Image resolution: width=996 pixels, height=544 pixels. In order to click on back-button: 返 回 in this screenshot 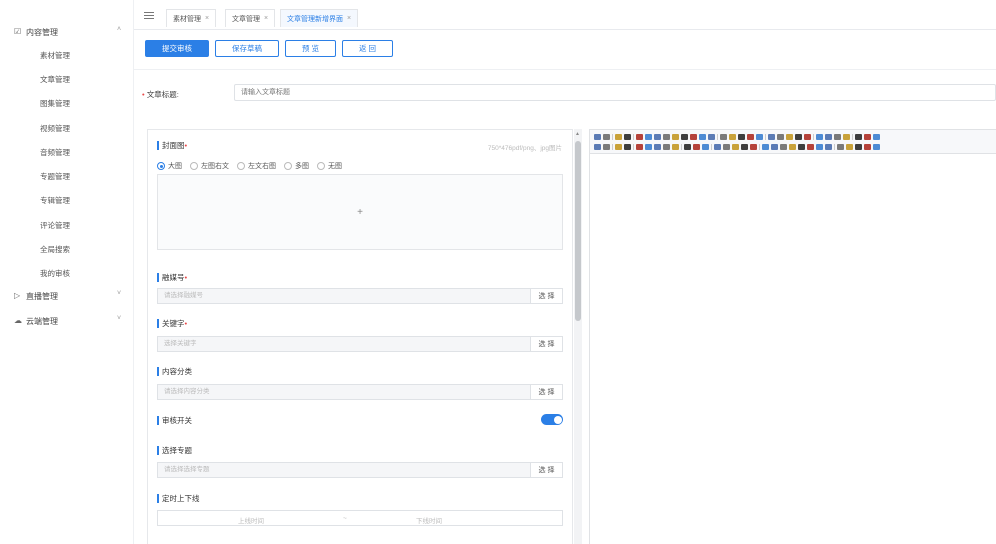, I will do `click(367, 48)`.